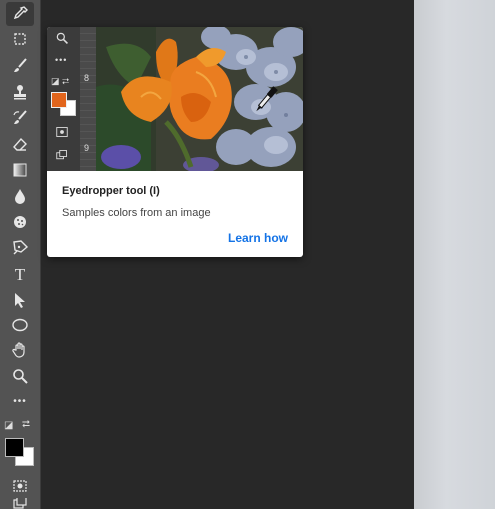  I want to click on tooltip-preview: ••• ◪ ⮂ 8 9, so click(175, 99).